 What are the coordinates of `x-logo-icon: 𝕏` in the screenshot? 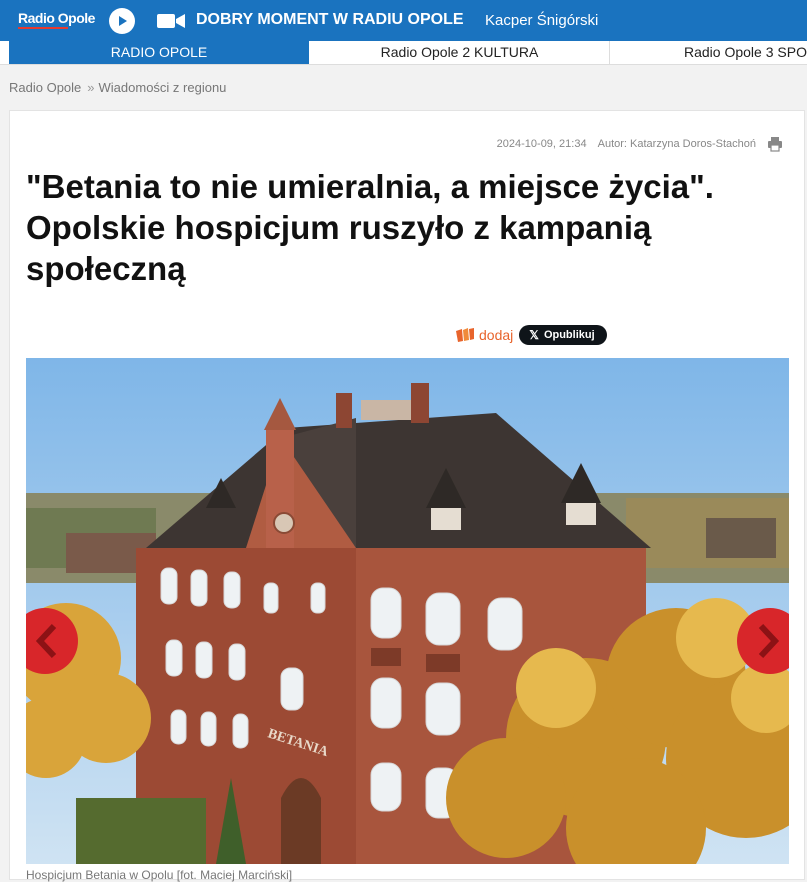 It's located at (534, 335).